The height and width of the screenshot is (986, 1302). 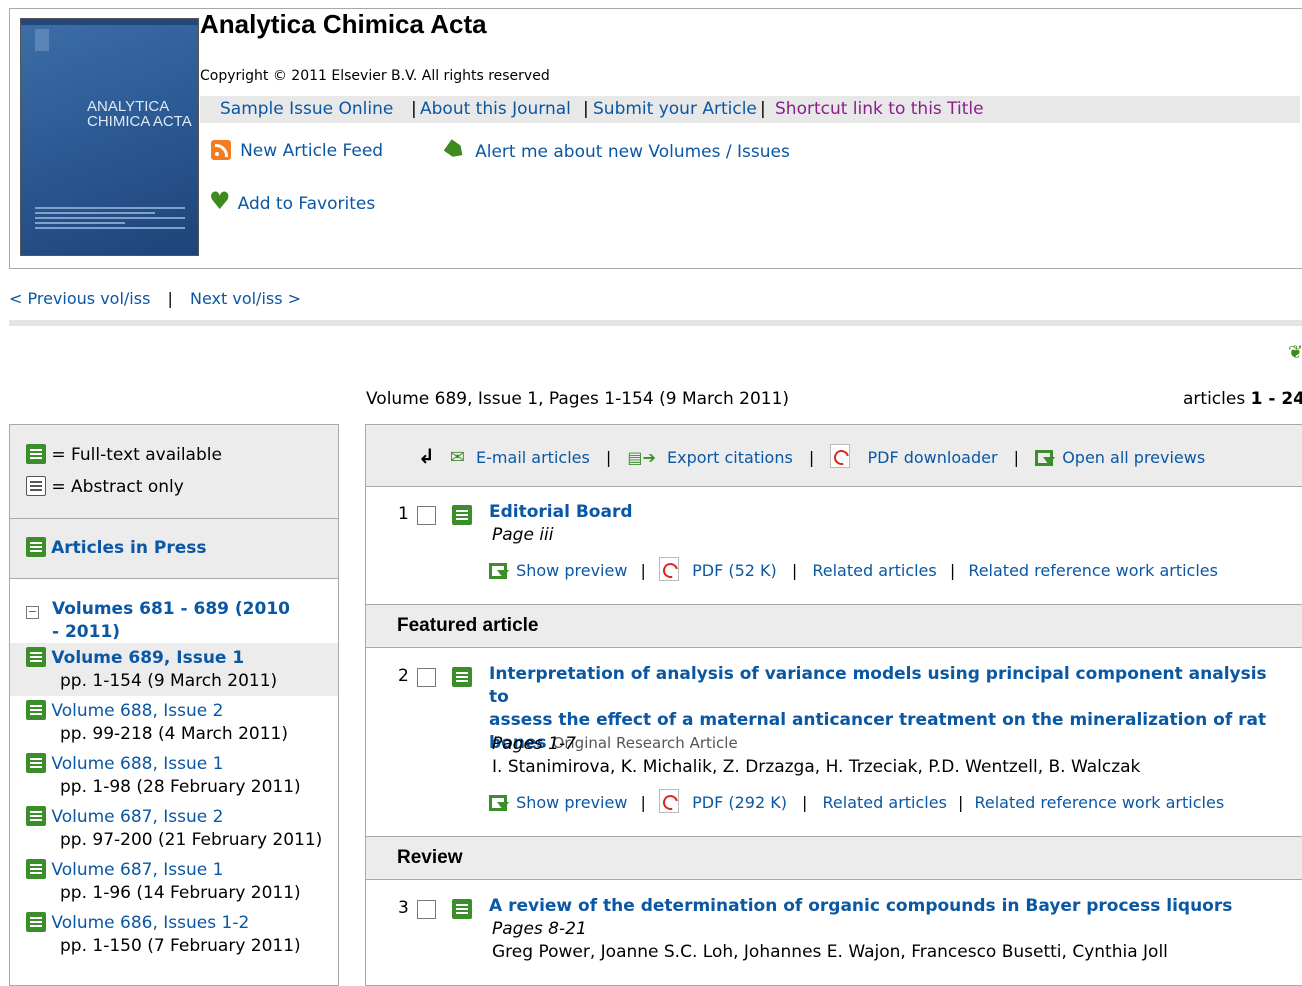 I want to click on article-title: Editorial Board, so click(x=561, y=512).